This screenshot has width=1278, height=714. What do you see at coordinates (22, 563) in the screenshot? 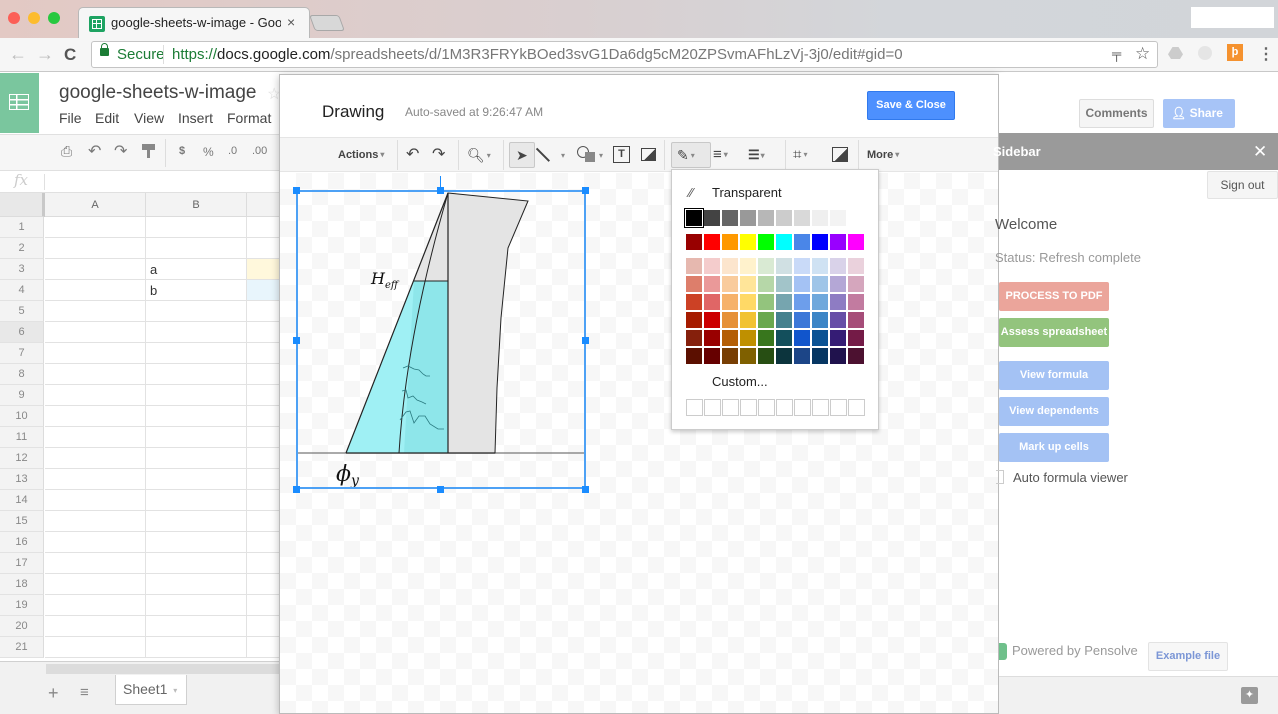
I see `row-header-17: 17` at bounding box center [22, 563].